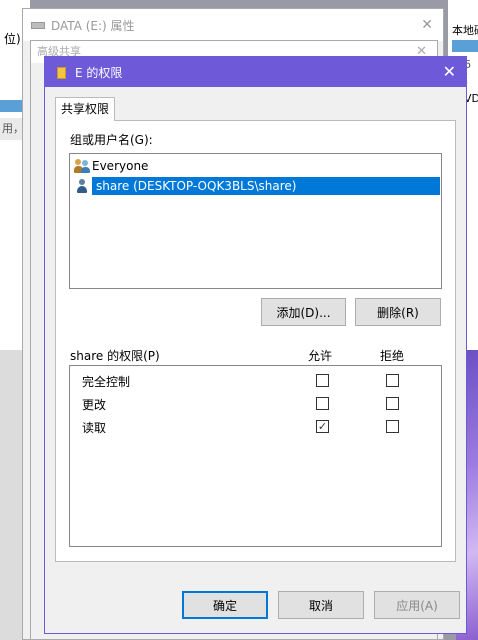  Describe the element at coordinates (115, 356) in the screenshot. I see `permissions-label: share 的权限(P)` at that location.